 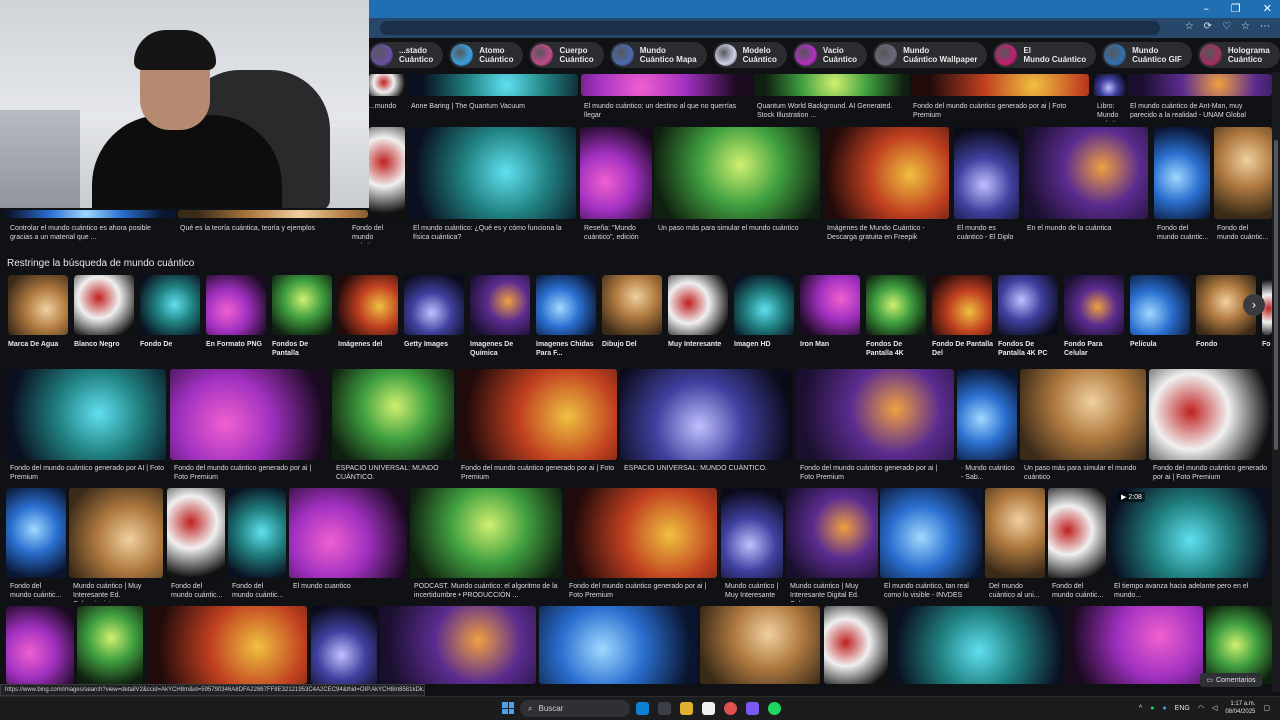 I want to click on file-explorer-icon, so click(x=686, y=708).